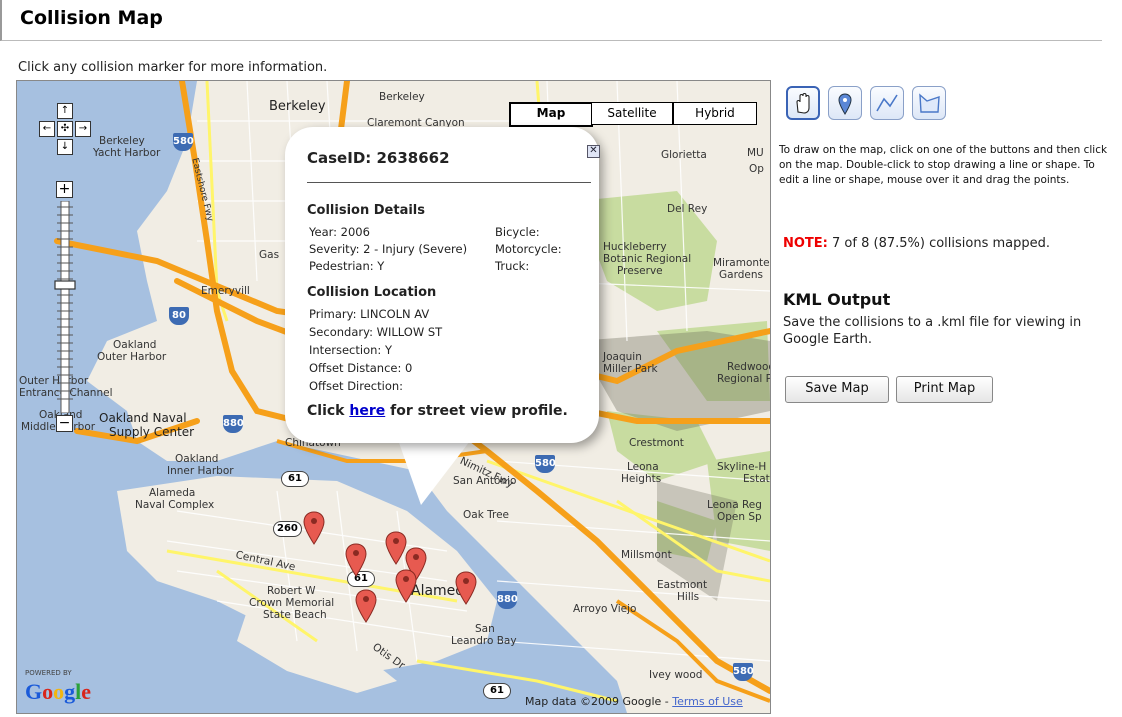  Describe the element at coordinates (756, 169) in the screenshot. I see `map-label: Op` at that location.